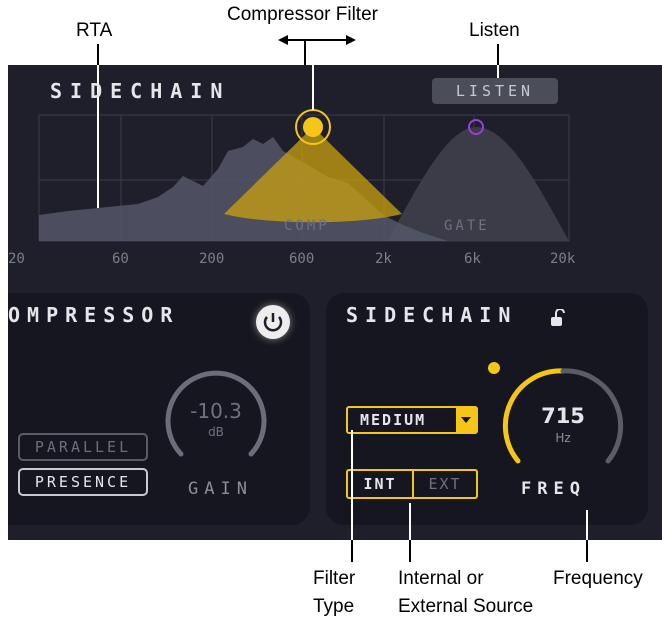 This screenshot has width=662, height=622. What do you see at coordinates (472, 259) in the screenshot?
I see `freq-tick: 6k` at bounding box center [472, 259].